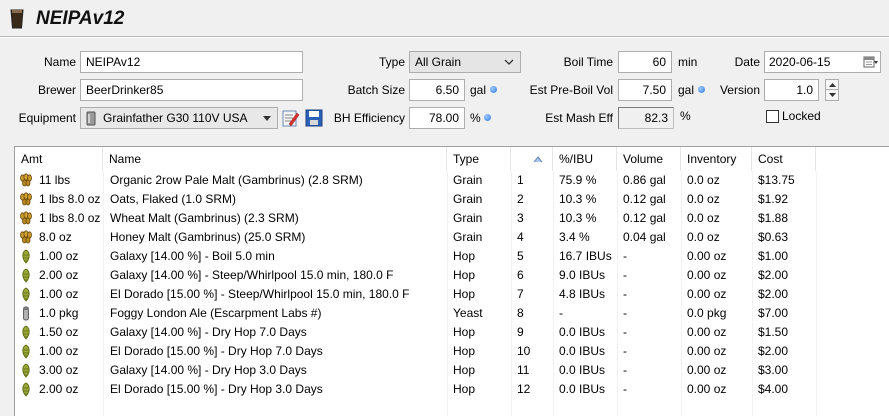 The height and width of the screenshot is (416, 889). What do you see at coordinates (585, 159) in the screenshot?
I see `col-header-ibu: %/IBU` at bounding box center [585, 159].